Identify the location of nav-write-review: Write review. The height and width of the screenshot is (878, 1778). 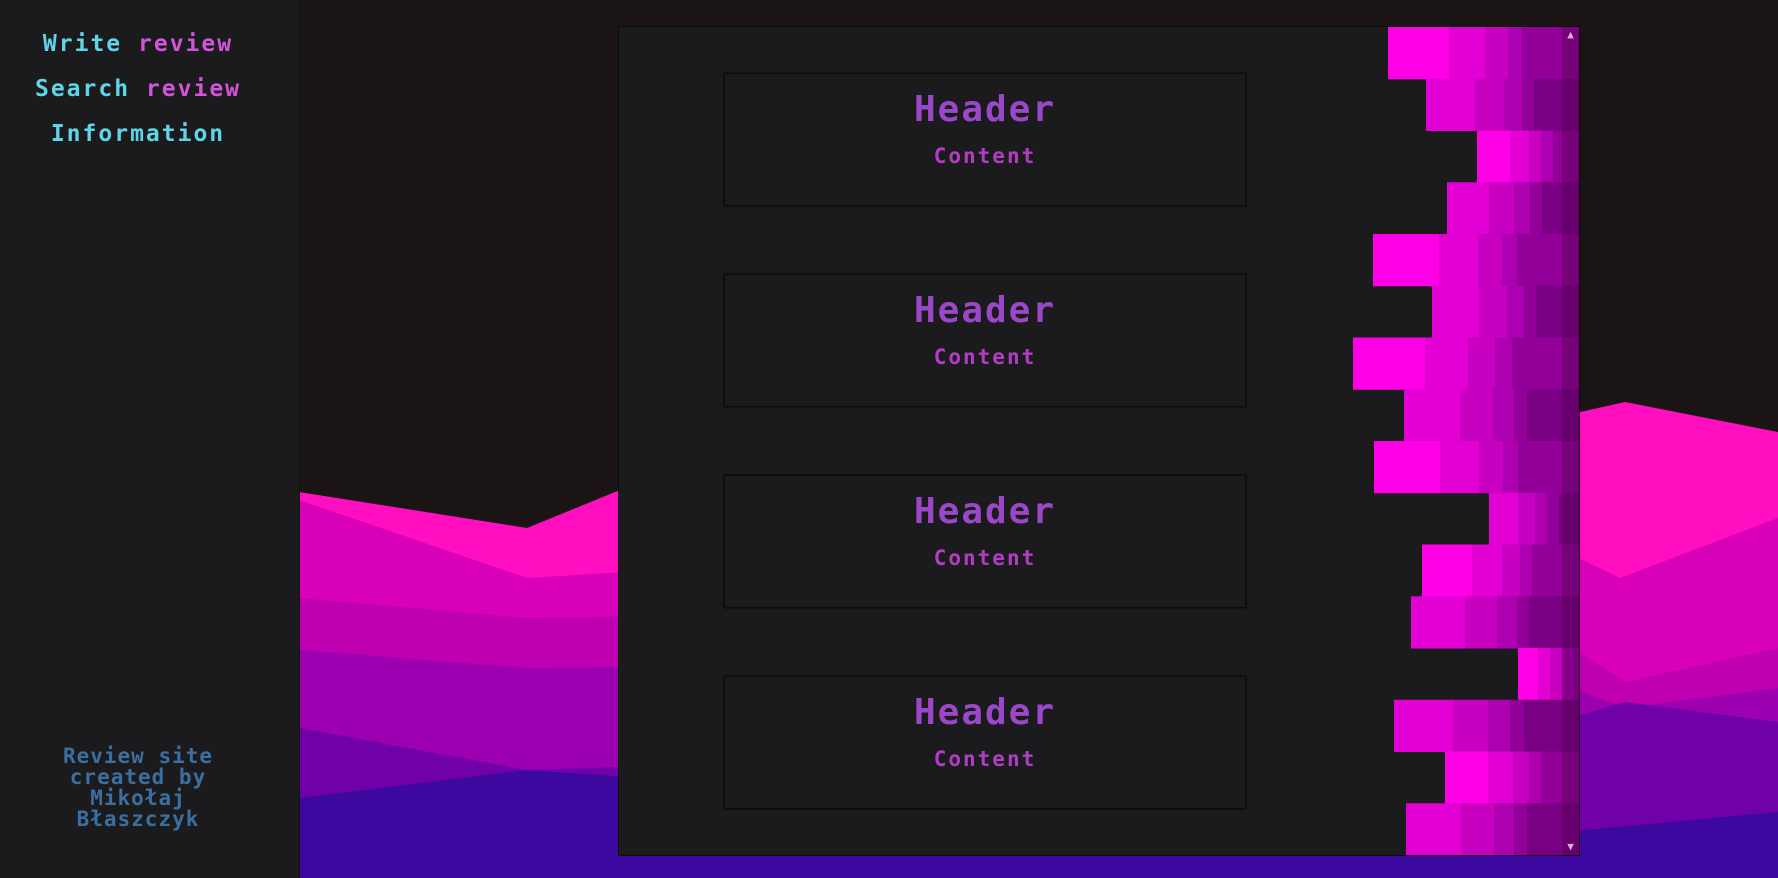
(138, 44).